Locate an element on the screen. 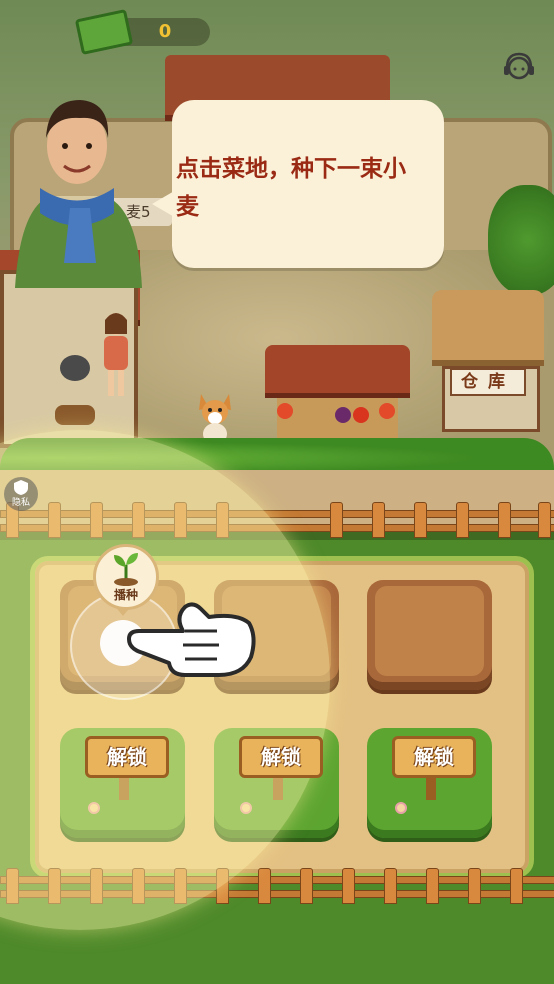 This screenshot has height=984, width=554. tutorial-instruction: 点击菜地，种下一束小 麦 is located at coordinates (307, 188).